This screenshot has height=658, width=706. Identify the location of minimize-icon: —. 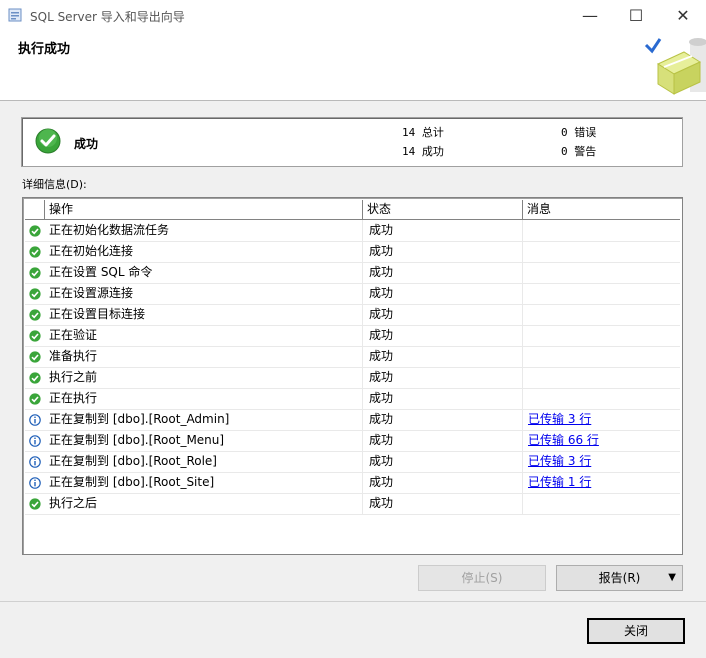
(590, 15).